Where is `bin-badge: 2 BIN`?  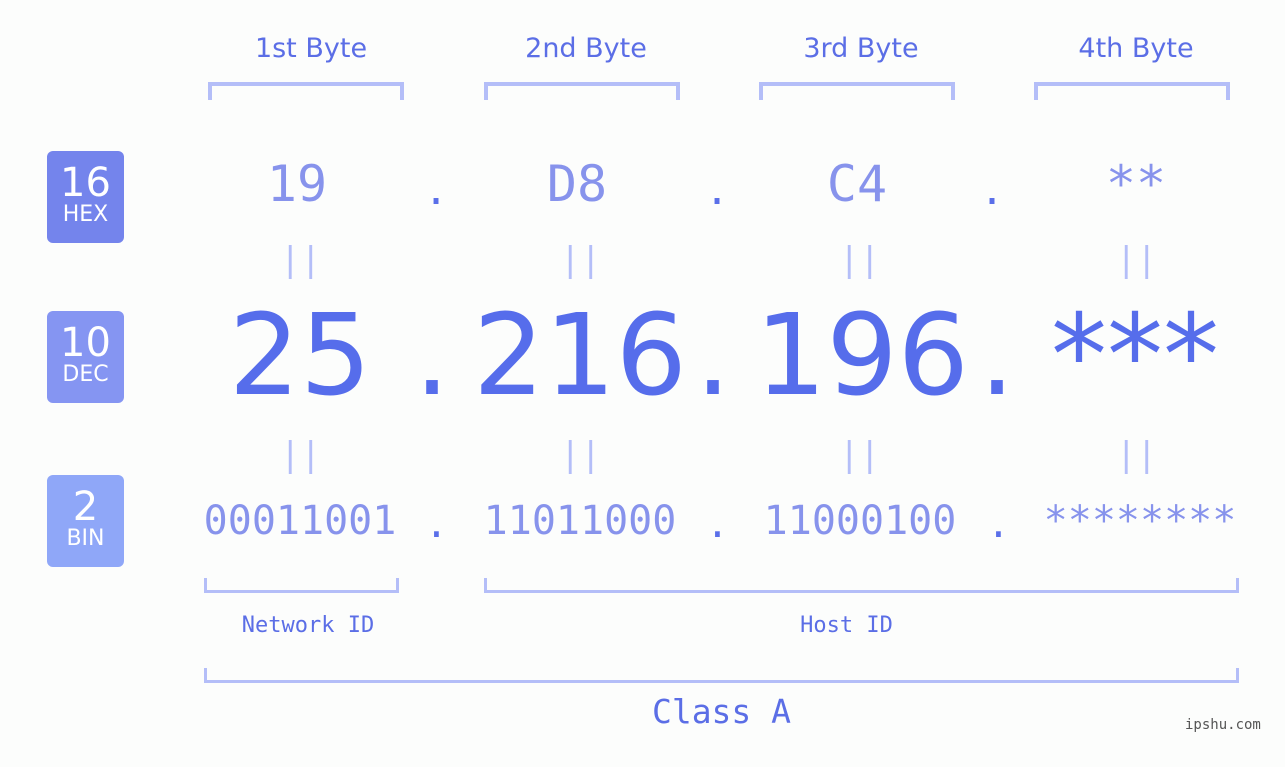 bin-badge: 2 BIN is located at coordinates (85, 521).